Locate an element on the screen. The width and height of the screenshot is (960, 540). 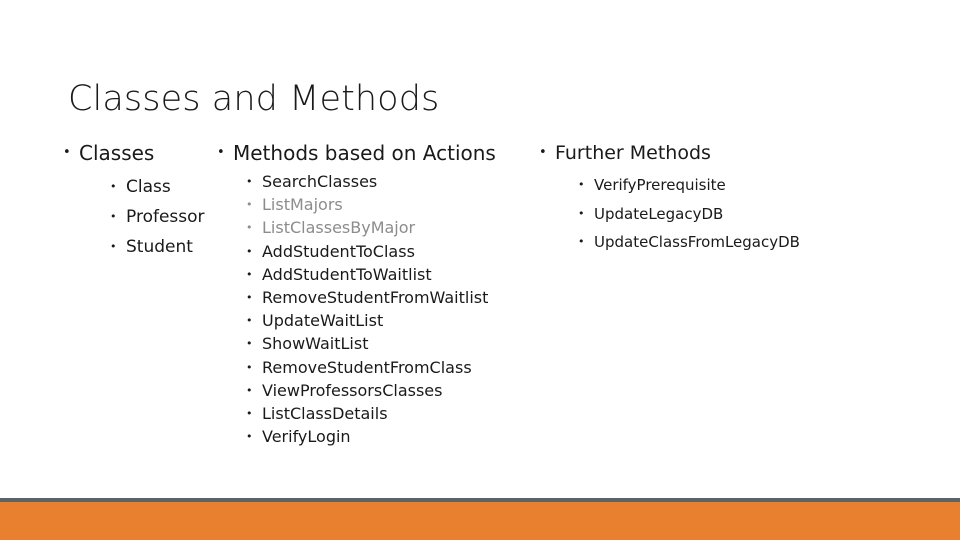
footer-accent-band is located at coordinates (480, 521).